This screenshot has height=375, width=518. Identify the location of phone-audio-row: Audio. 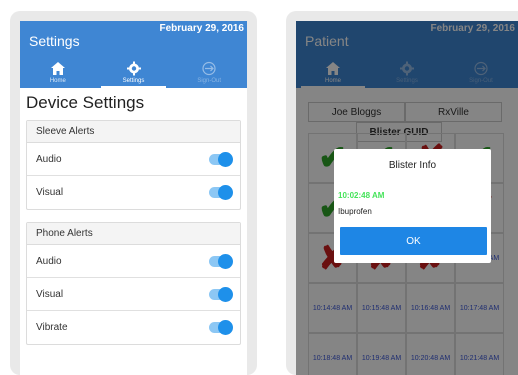
(133, 261).